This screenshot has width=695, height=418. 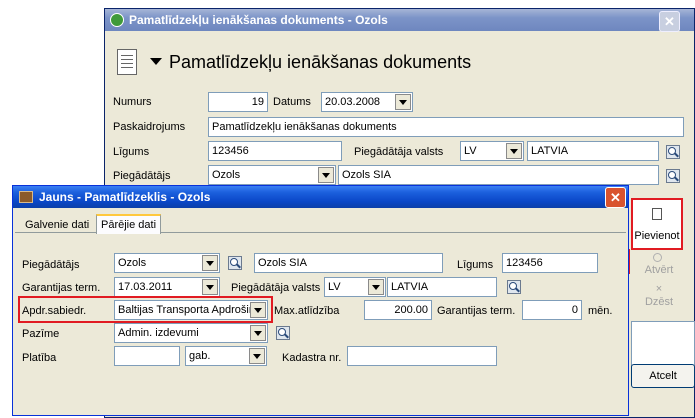 I want to click on paskaidrojums-field: Pamatlīdzekļu ienākšanas dokuments, so click(x=446, y=127).